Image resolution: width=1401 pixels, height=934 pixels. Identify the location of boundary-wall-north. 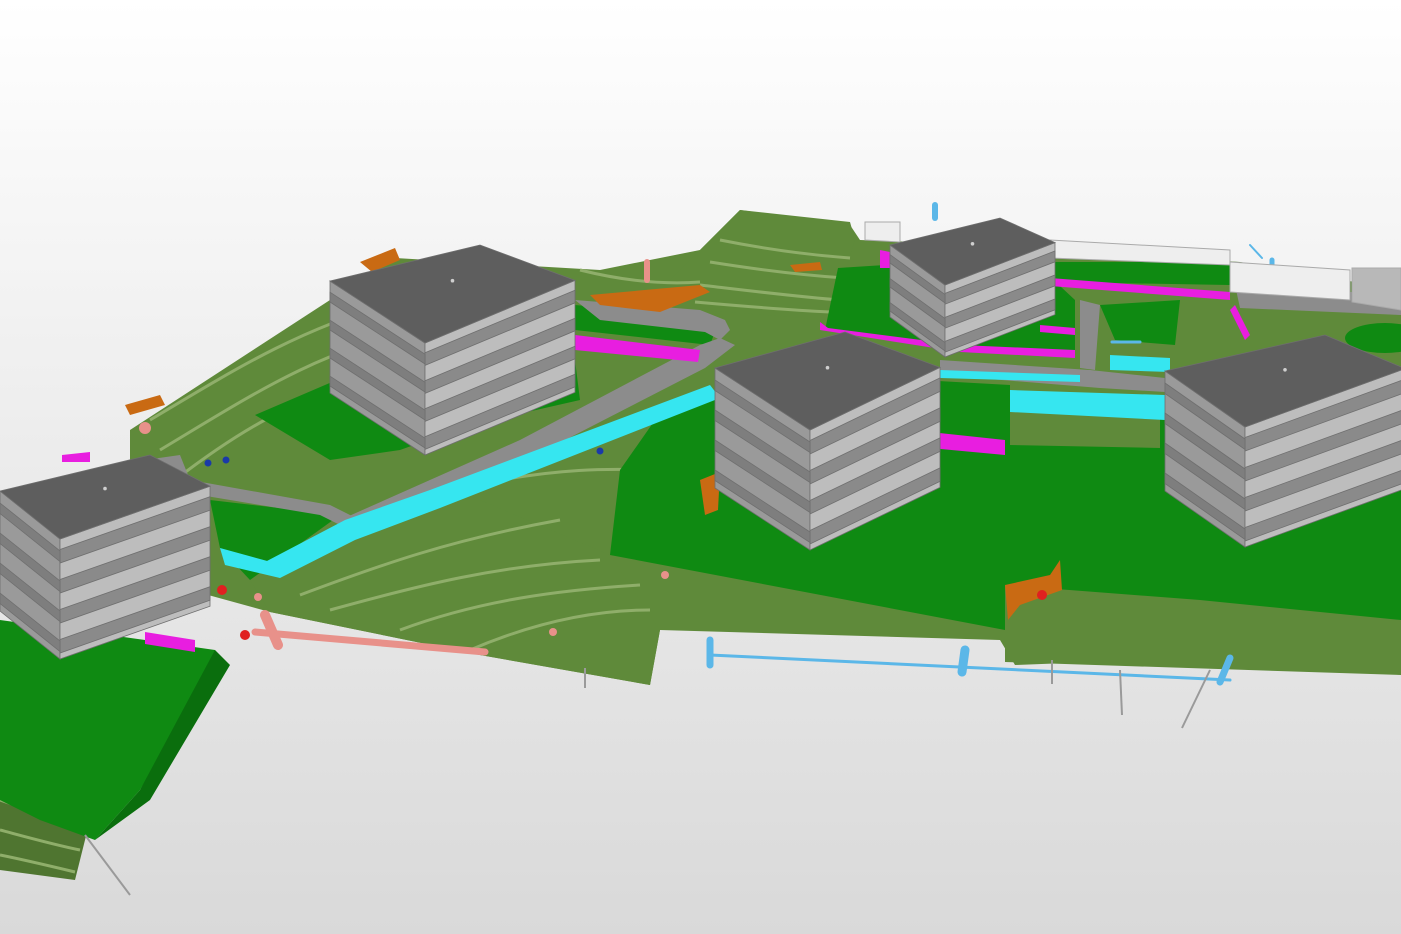
(882, 232).